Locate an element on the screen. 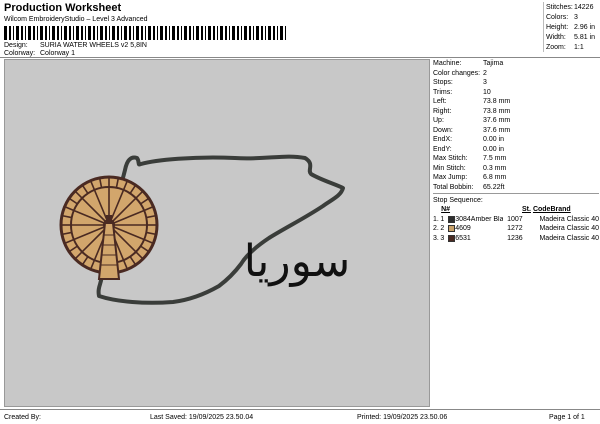  detail-row: Left: 73.8 mm is located at coordinates (472, 102).